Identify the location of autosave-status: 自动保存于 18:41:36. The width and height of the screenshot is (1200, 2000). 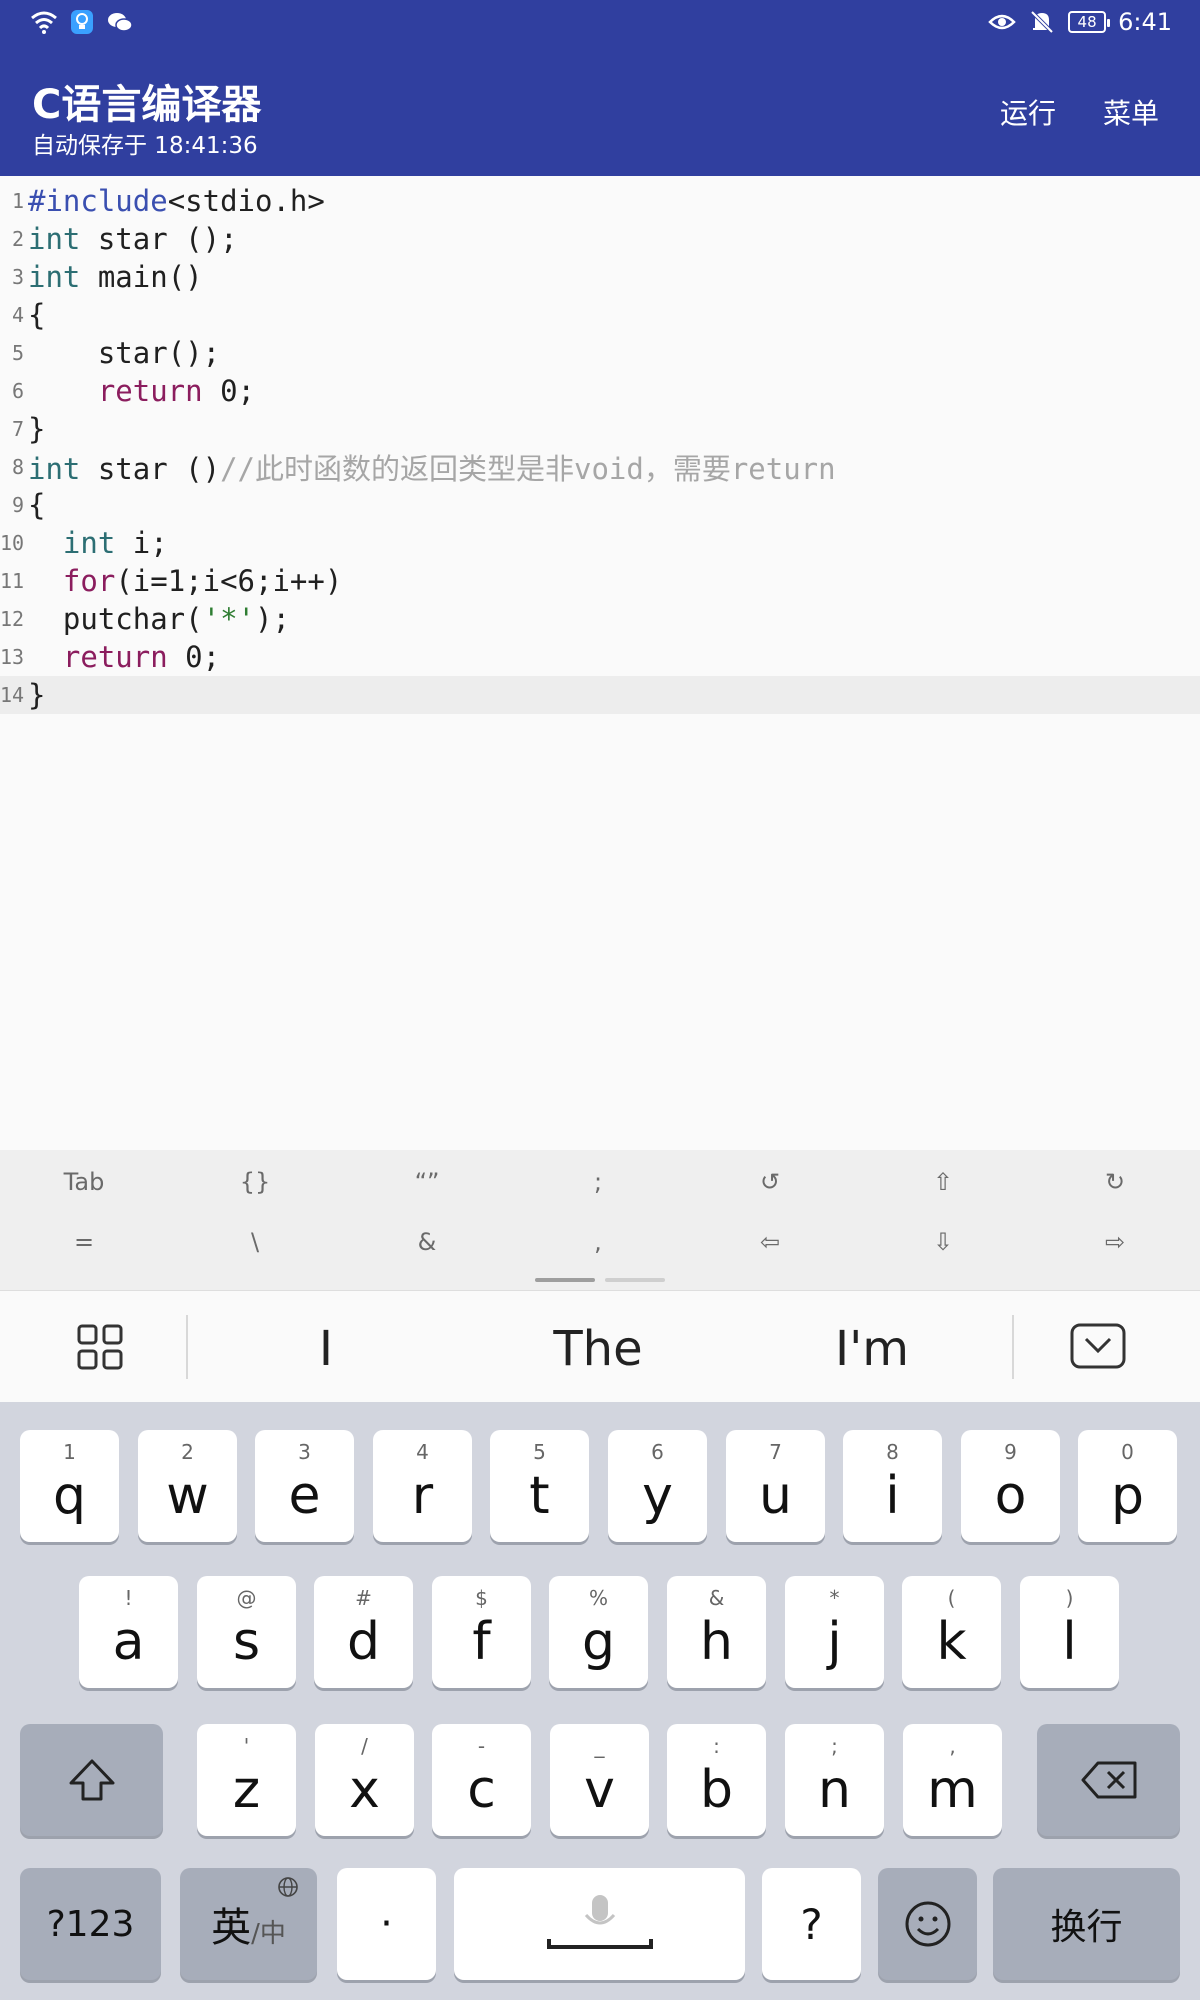
(145, 146).